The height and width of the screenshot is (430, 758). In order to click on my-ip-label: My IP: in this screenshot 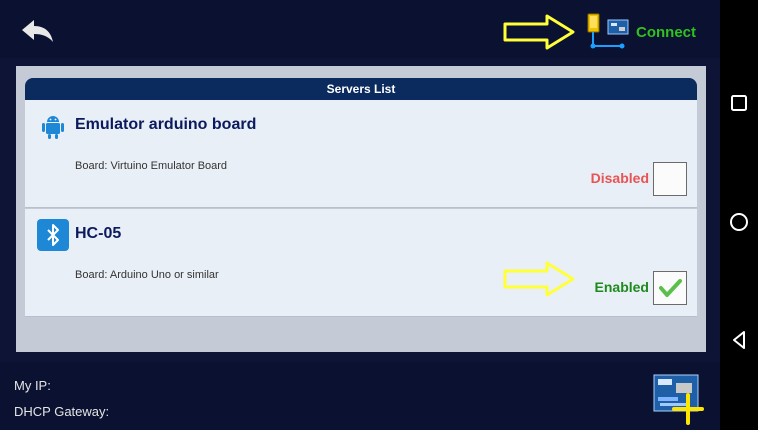, I will do `click(32, 385)`.